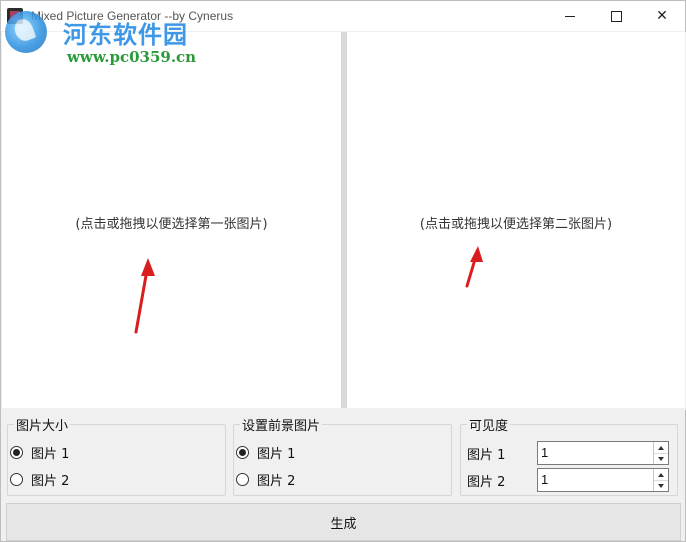  I want to click on image-size-option-1: 图片 1, so click(39, 452).